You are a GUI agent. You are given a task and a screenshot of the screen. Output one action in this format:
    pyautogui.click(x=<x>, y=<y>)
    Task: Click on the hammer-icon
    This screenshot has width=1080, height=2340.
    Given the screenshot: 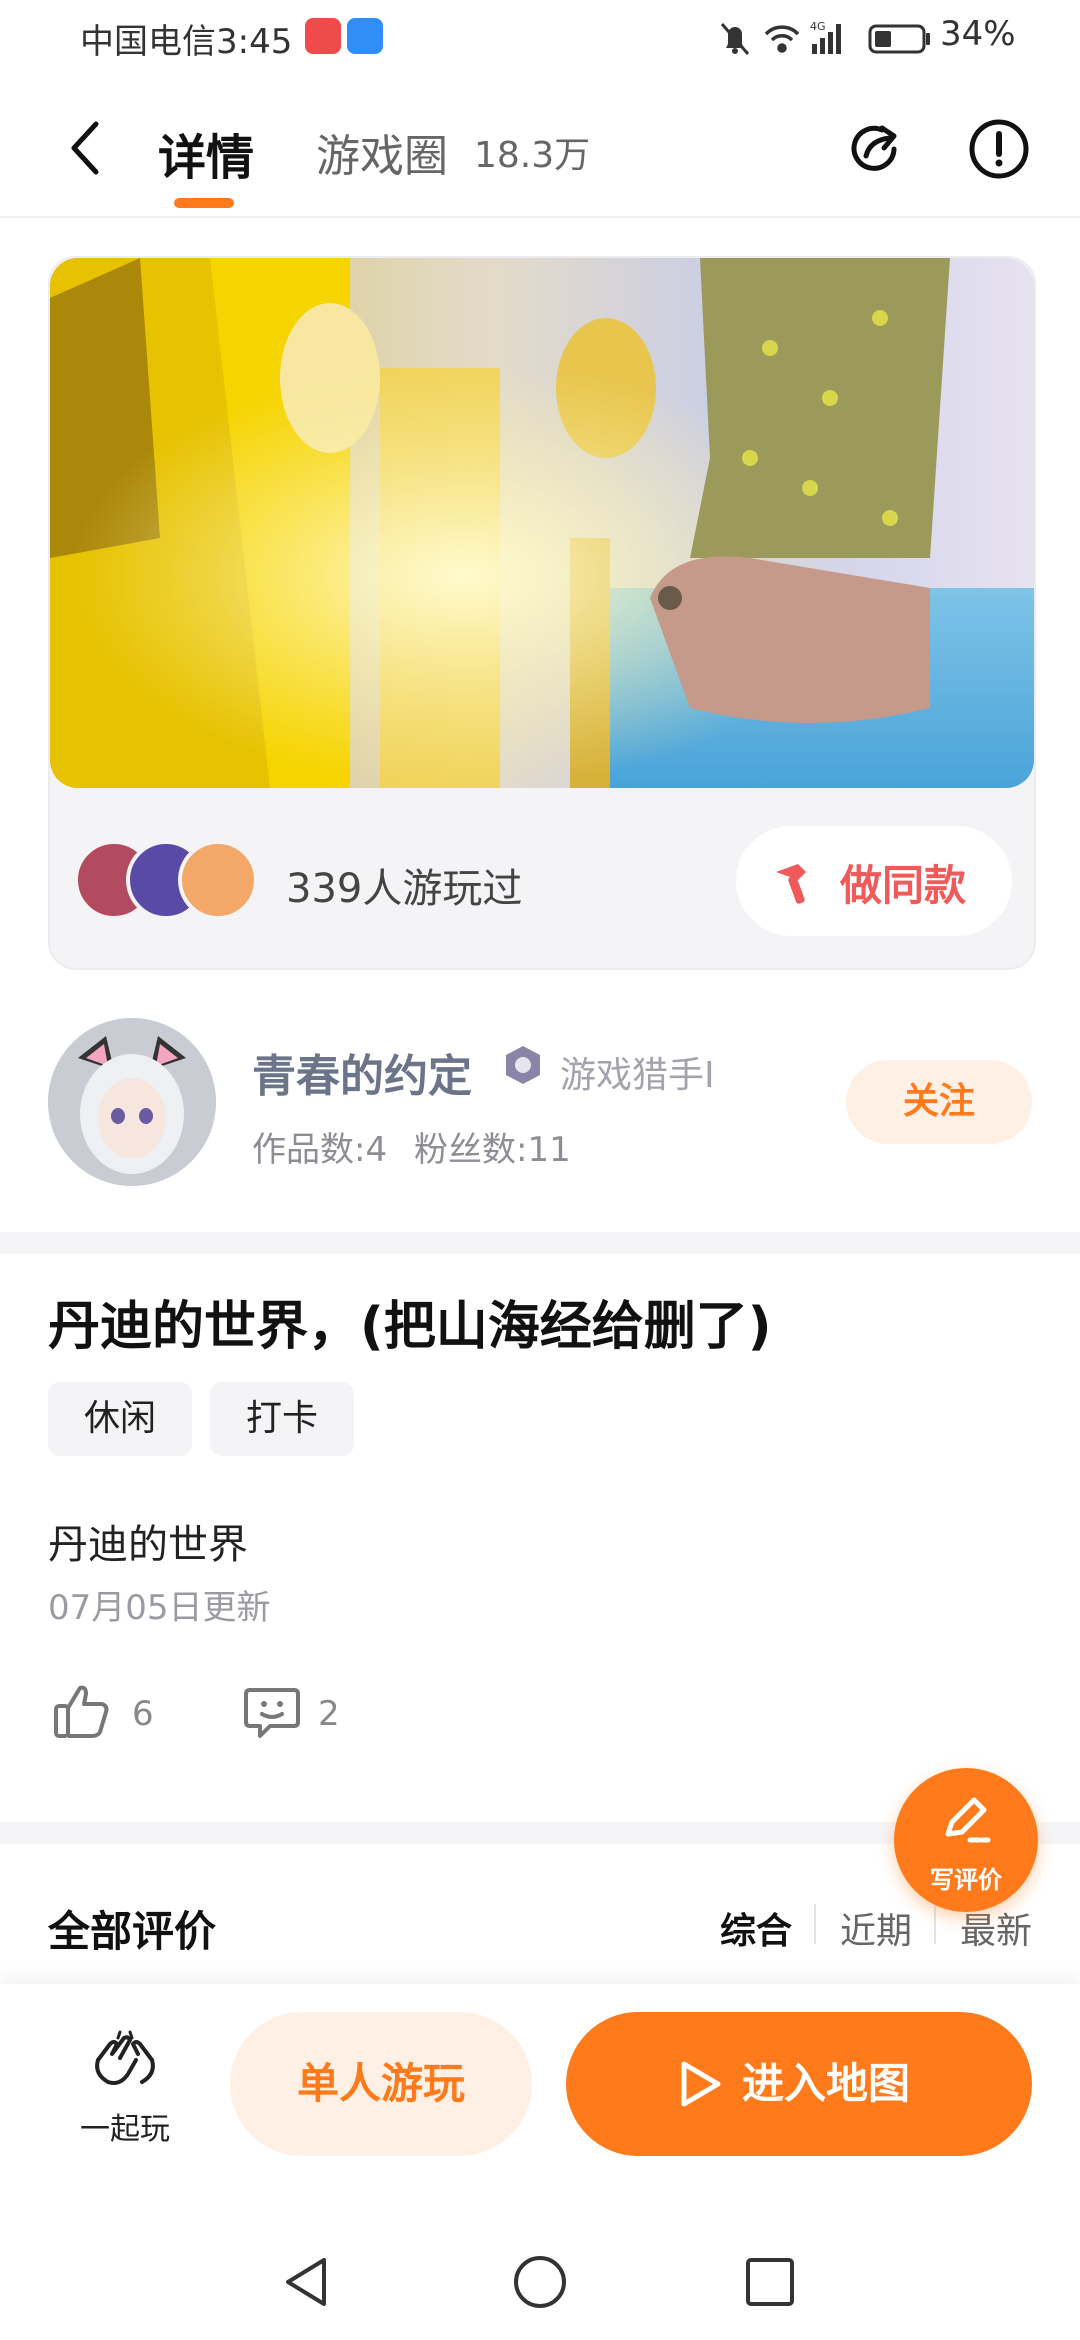 What is the action you would take?
    pyautogui.click(x=791, y=884)
    